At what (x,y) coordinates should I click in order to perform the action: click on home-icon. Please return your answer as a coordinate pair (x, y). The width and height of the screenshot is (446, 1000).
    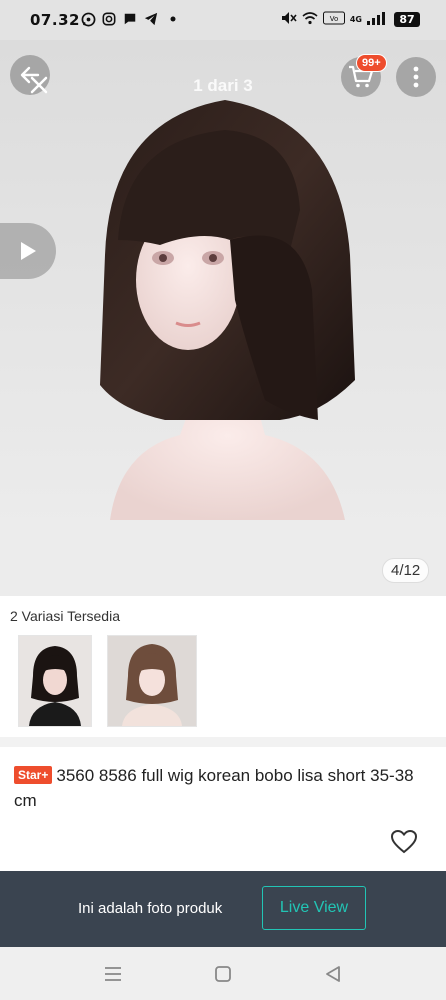
    Looking at the image, I should click on (223, 974).